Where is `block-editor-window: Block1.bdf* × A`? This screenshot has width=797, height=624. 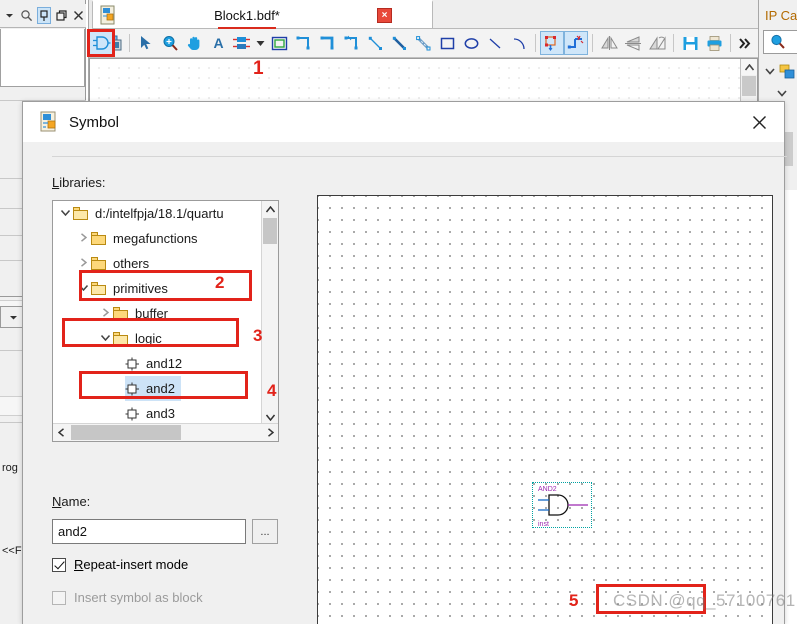
block-editor-window: Block1.bdf* × A is located at coordinates (422, 55).